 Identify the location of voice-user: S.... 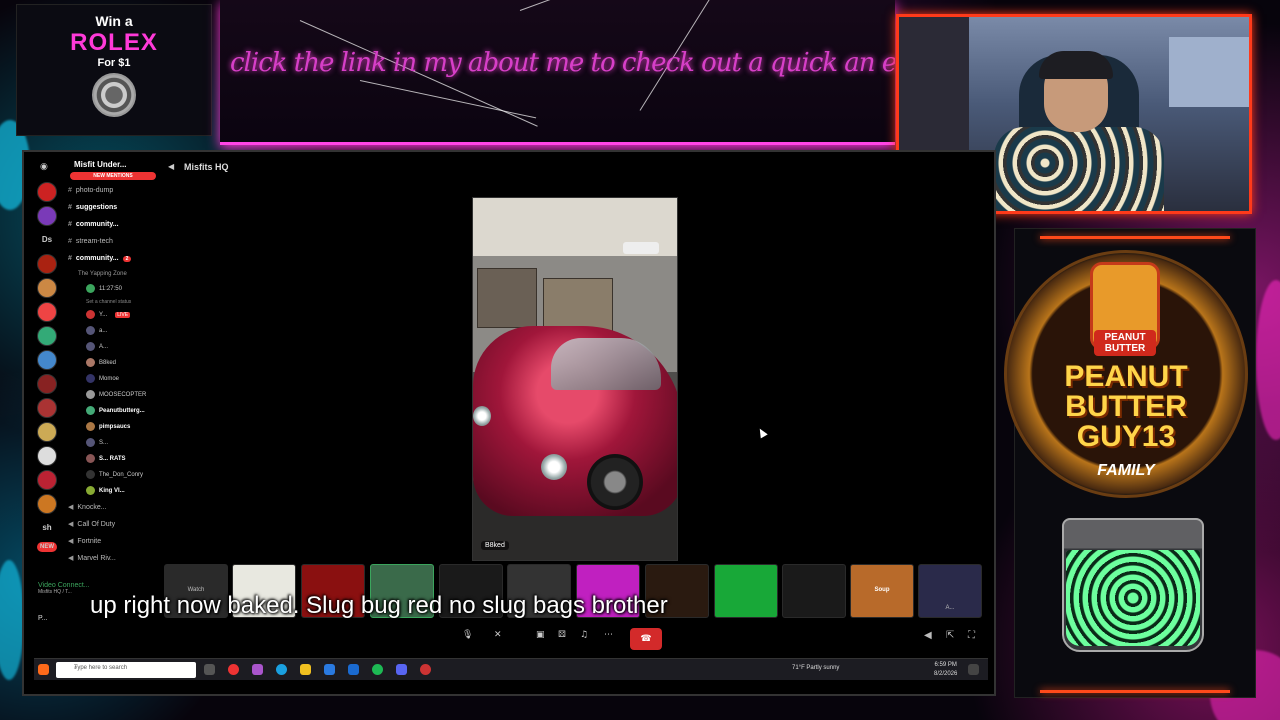
(123, 443).